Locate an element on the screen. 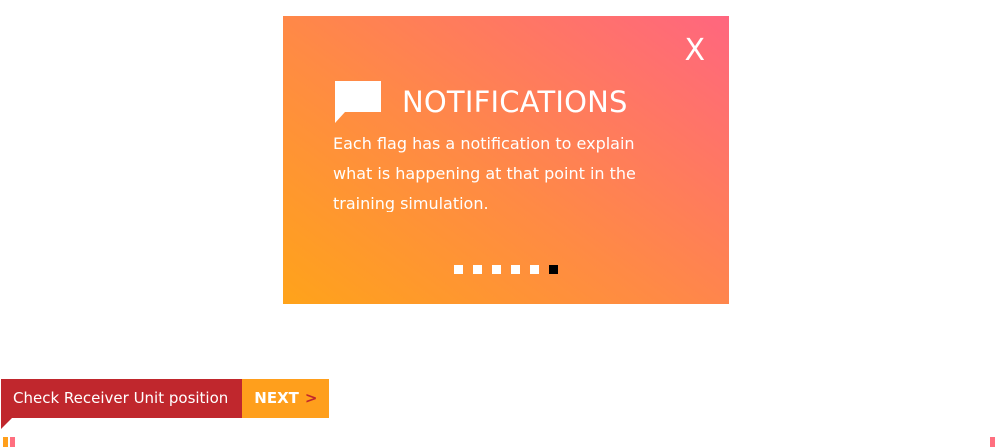 The image size is (996, 447). chevron-right-icon: > is located at coordinates (311, 398).